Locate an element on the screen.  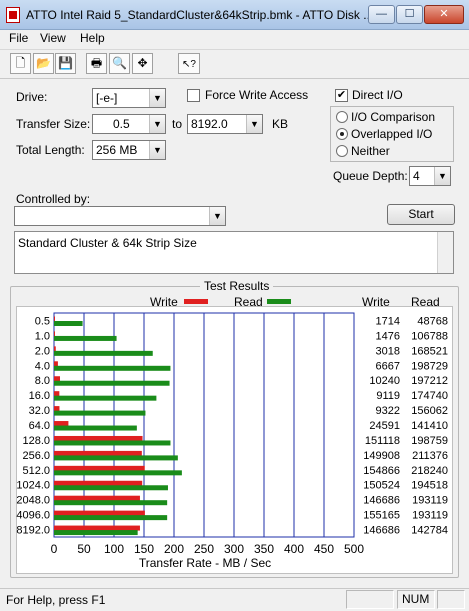
y-tick-label: 16.0 is located at coordinates (39, 396).